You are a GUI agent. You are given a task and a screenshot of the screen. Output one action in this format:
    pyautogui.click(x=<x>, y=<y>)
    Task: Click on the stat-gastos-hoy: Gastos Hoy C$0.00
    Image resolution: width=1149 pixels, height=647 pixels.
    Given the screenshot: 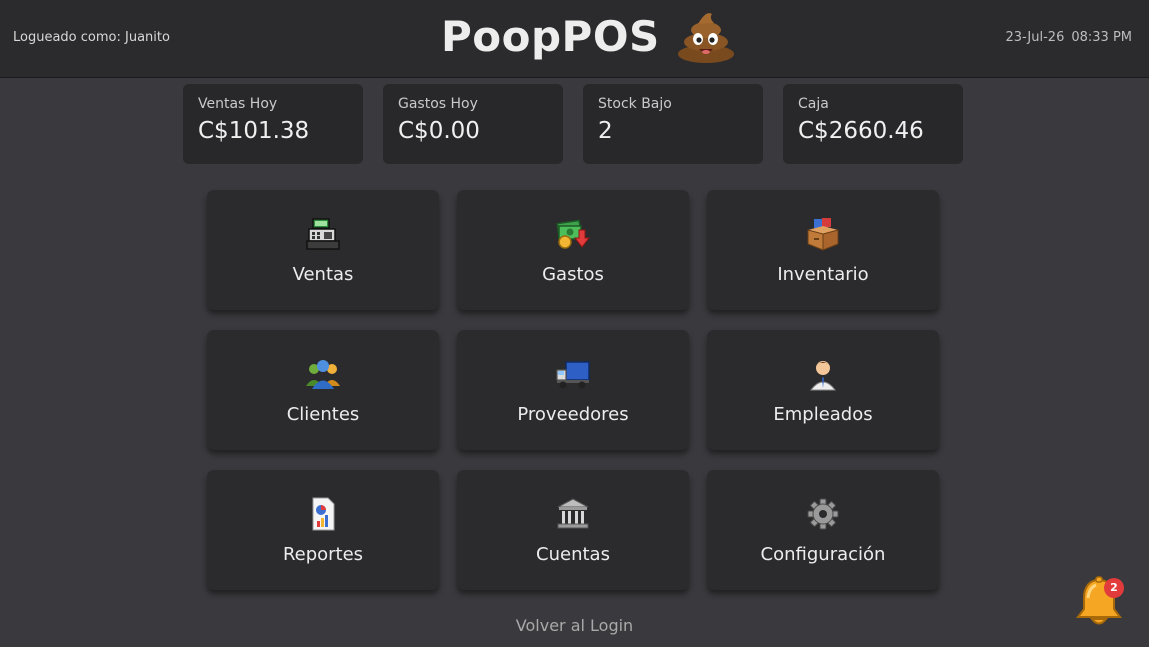 What is the action you would take?
    pyautogui.click(x=473, y=124)
    